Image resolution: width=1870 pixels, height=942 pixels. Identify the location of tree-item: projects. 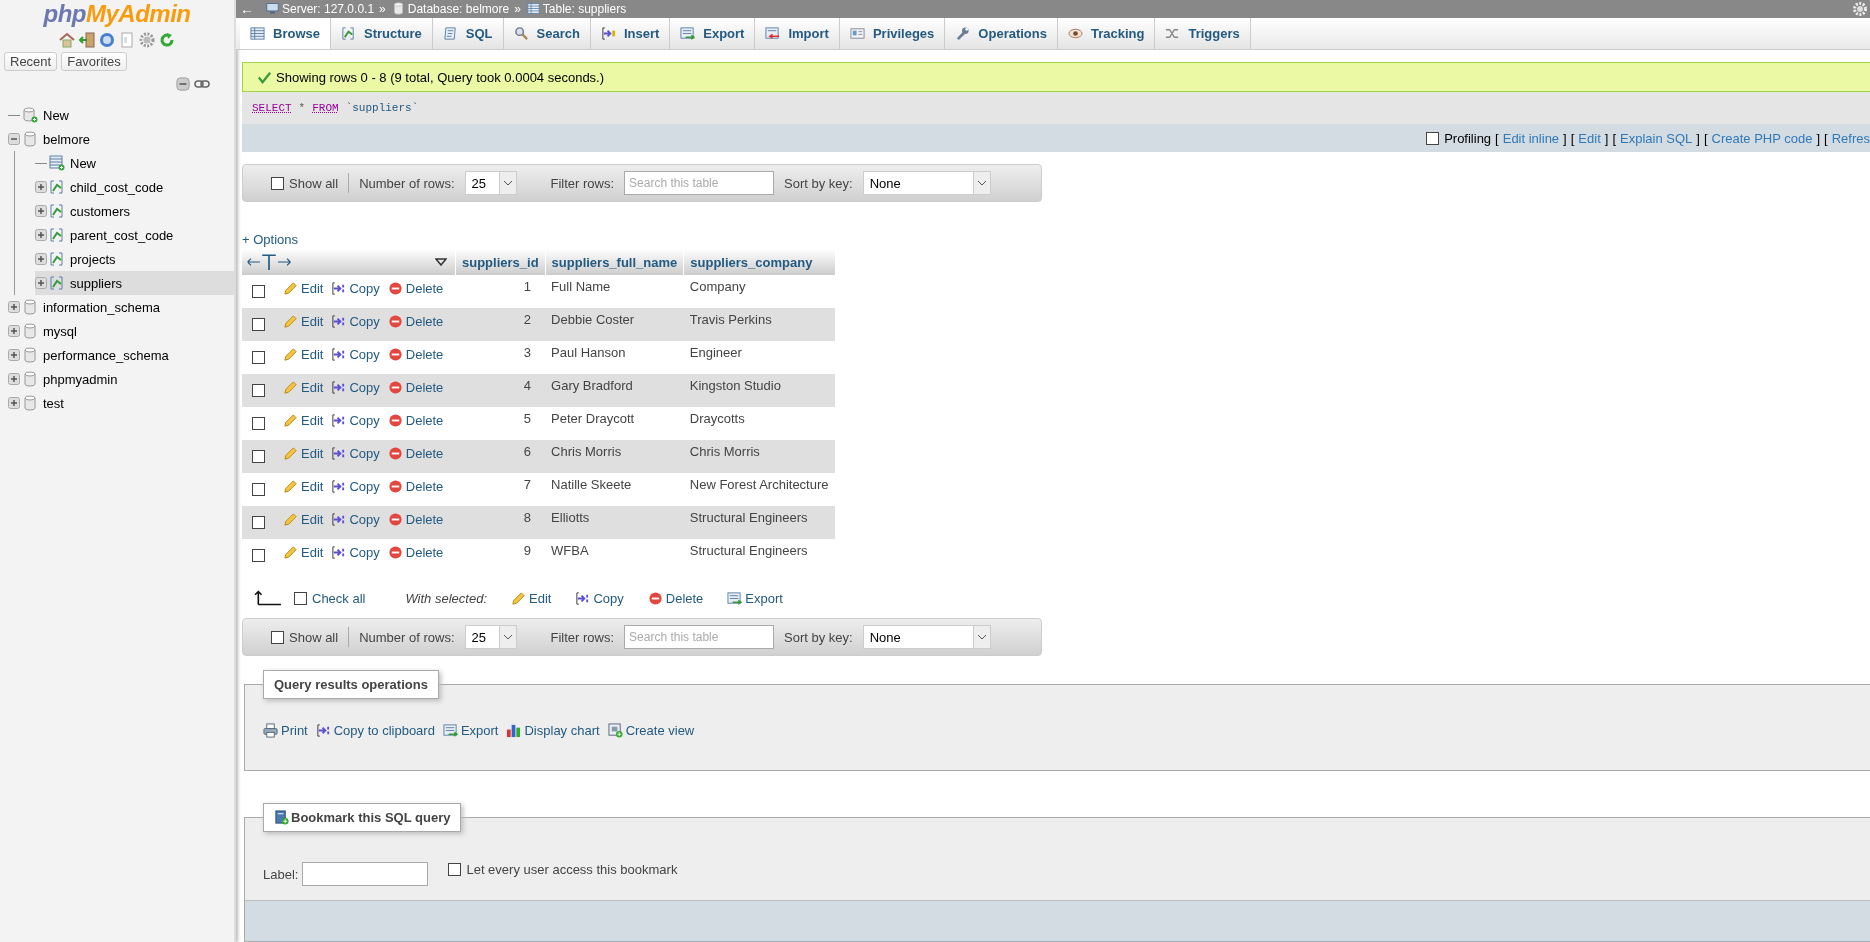
(134, 259).